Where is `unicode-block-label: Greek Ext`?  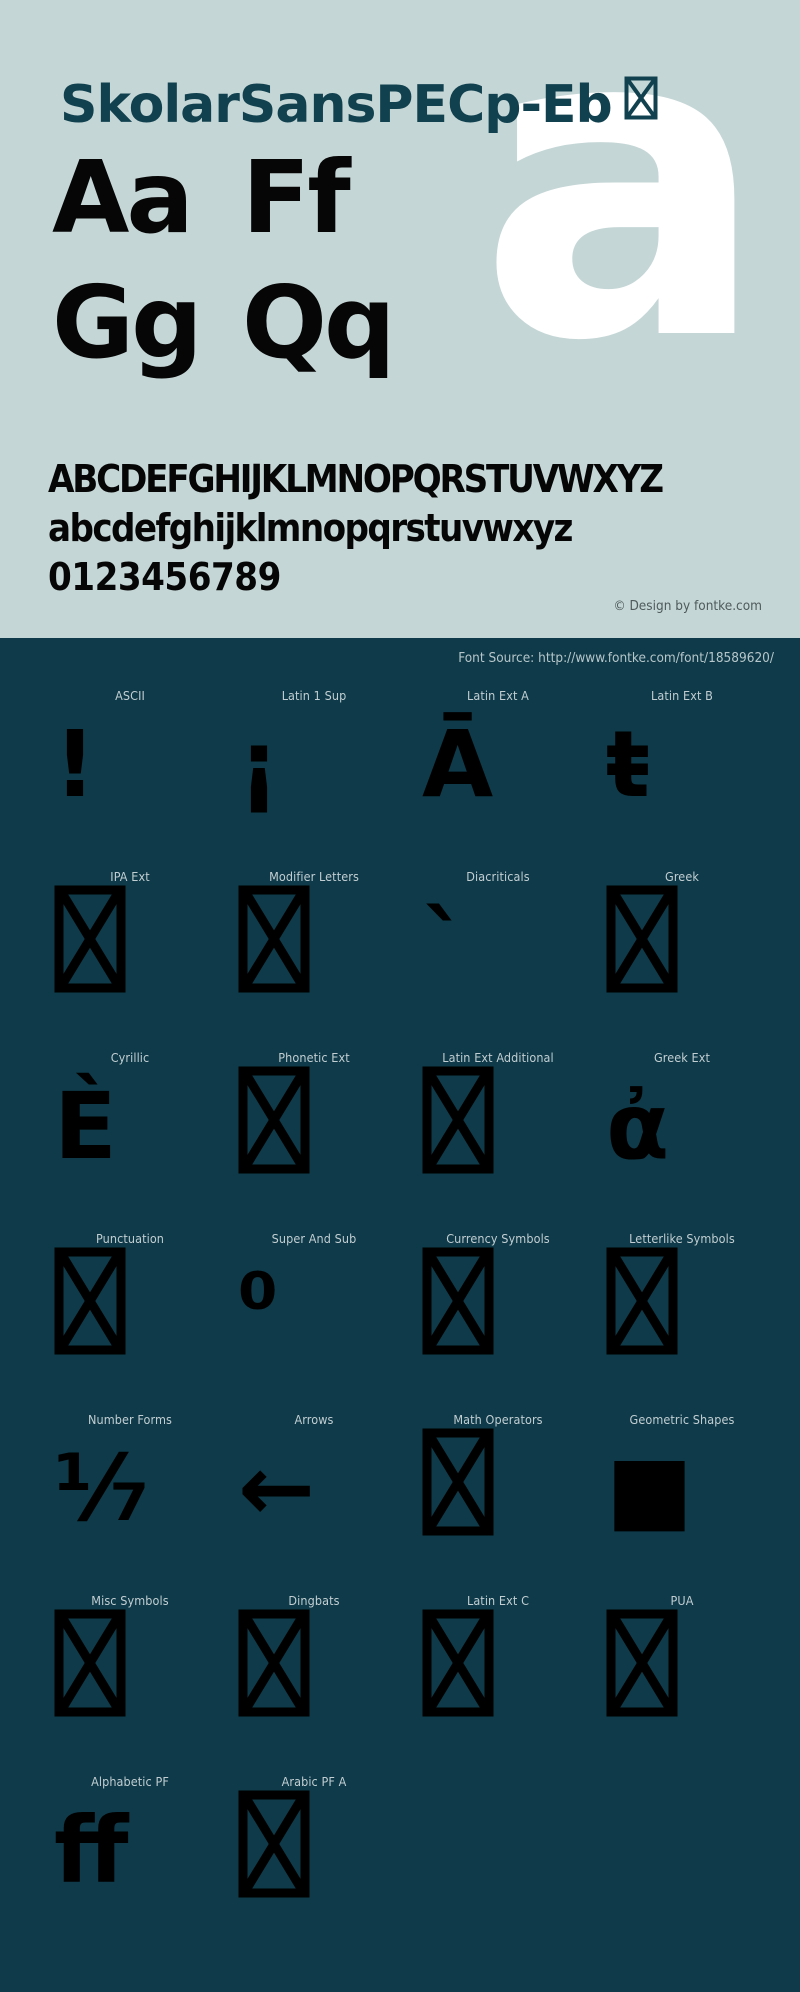 unicode-block-label: Greek Ext is located at coordinates (682, 1057).